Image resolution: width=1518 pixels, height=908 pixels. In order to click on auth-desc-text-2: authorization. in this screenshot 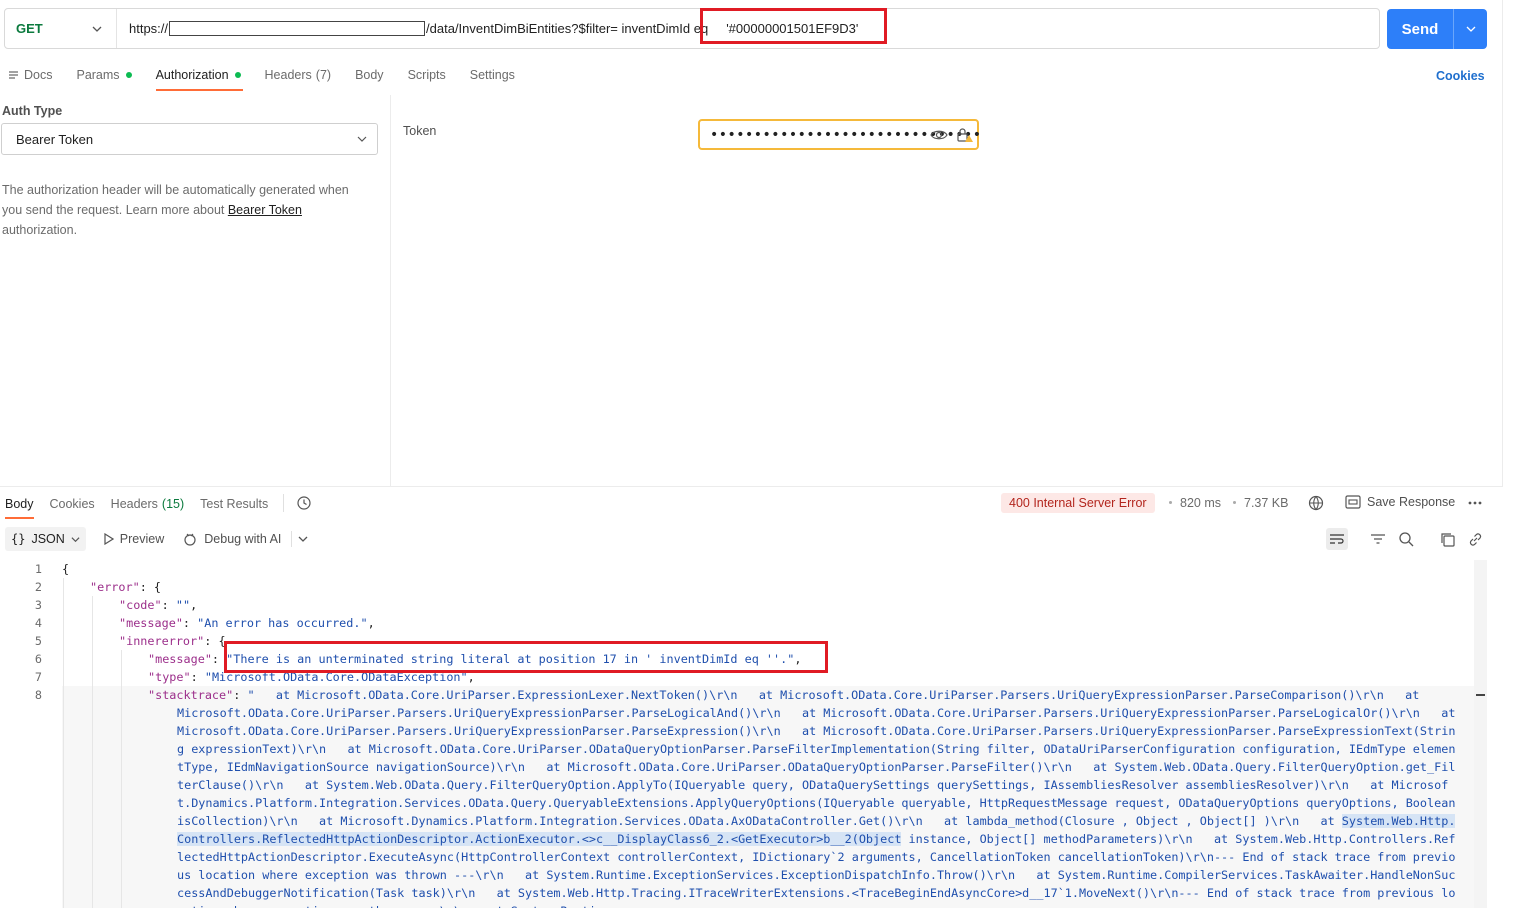, I will do `click(40, 230)`.